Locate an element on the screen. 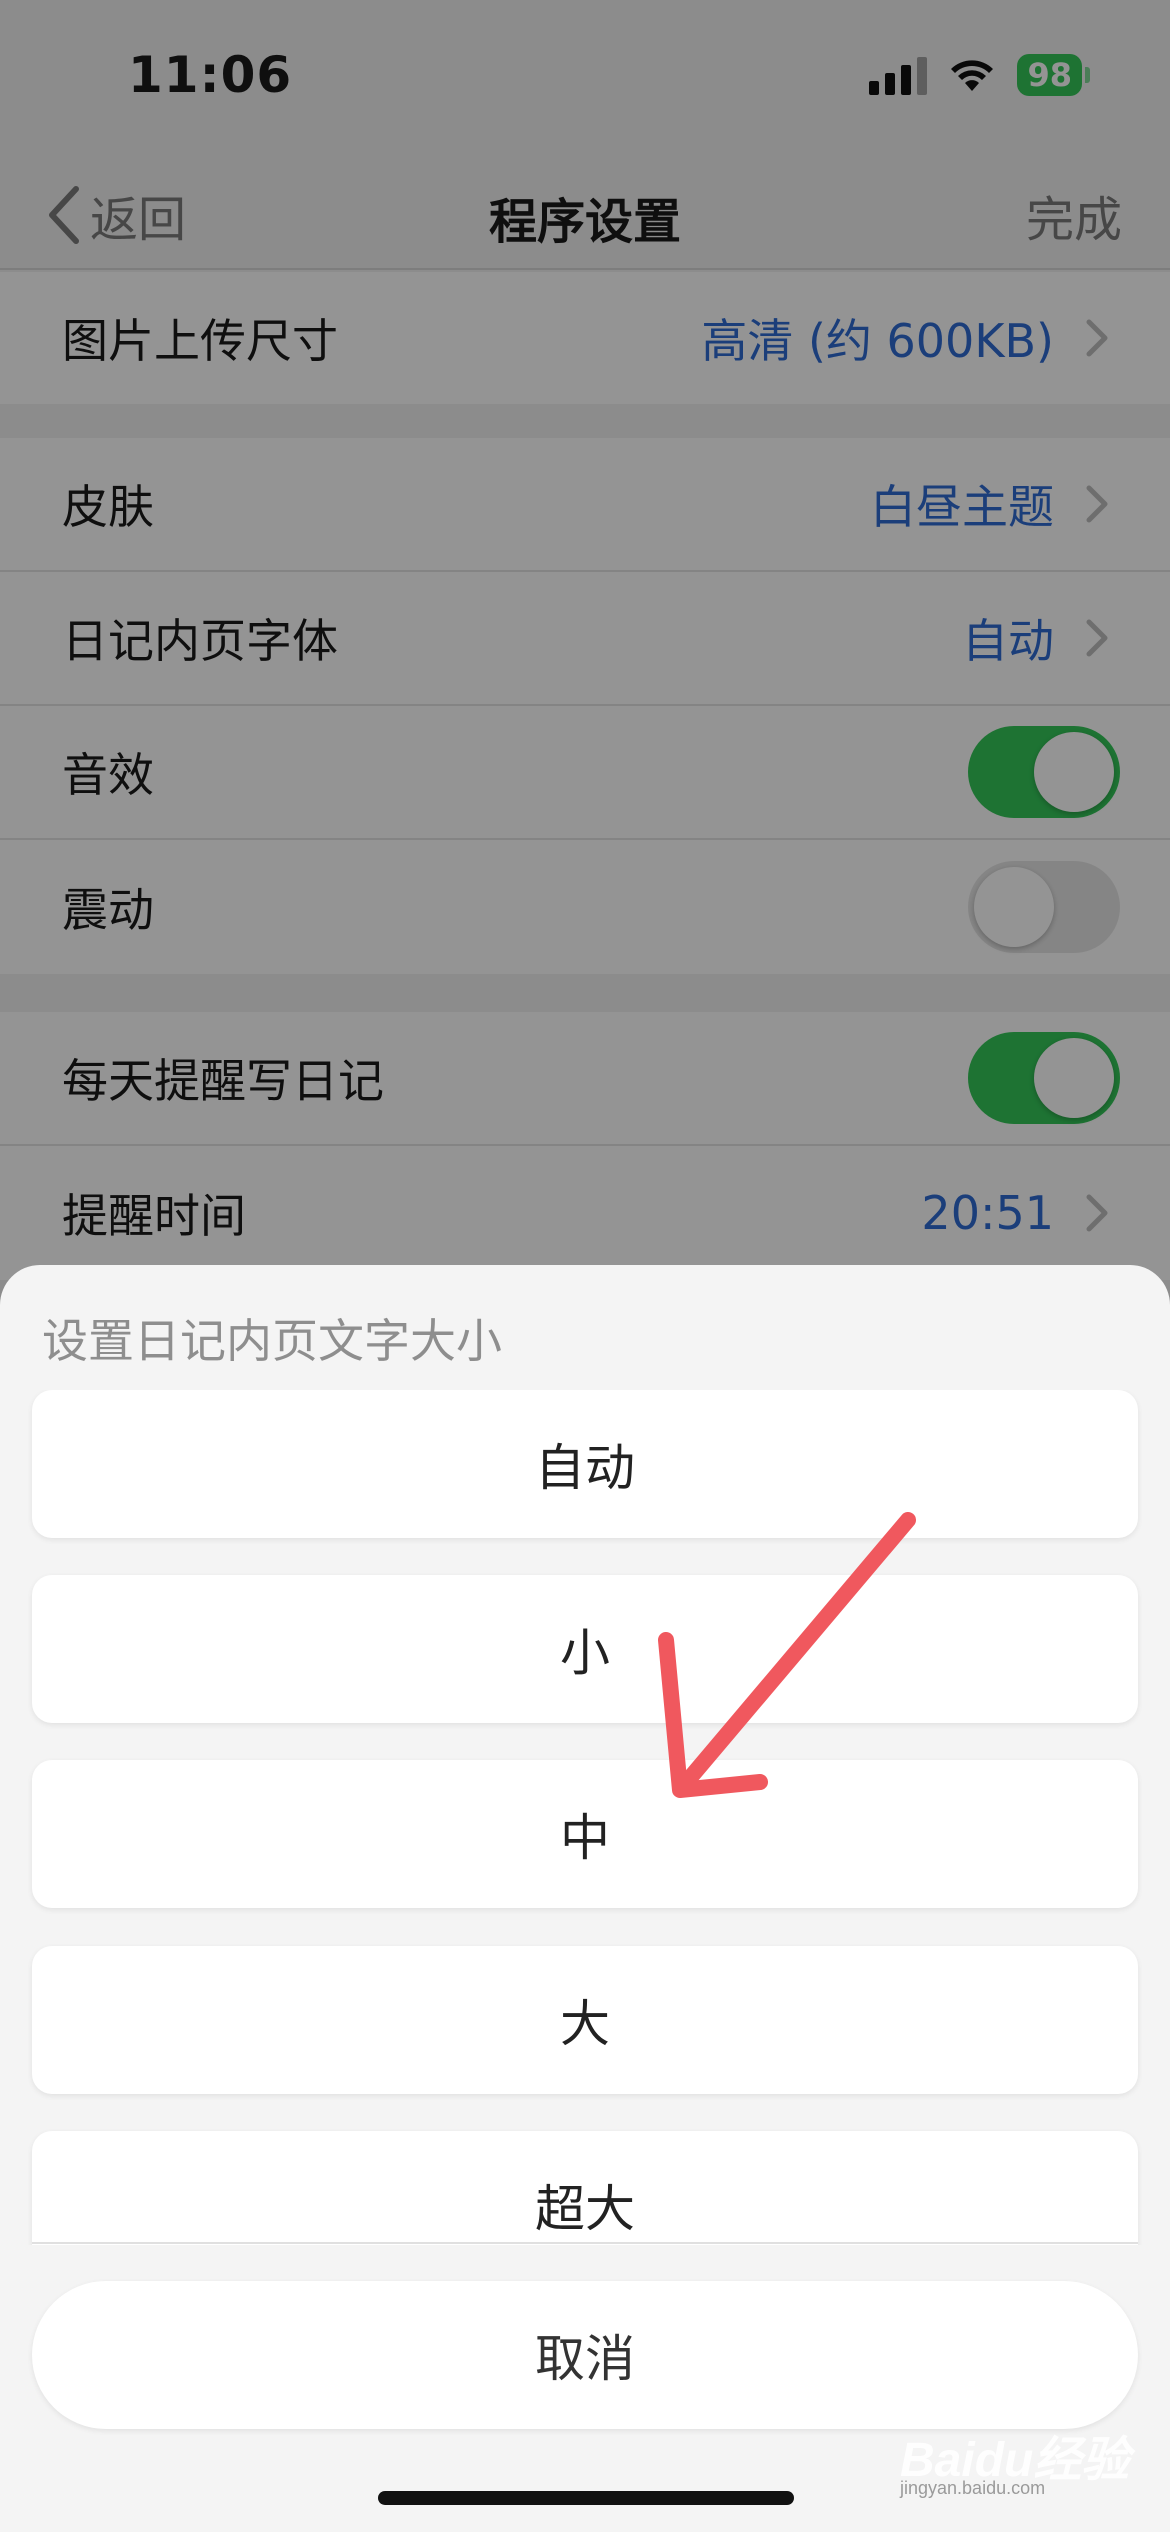 This screenshot has height=2532, width=1170. option-large: 大 is located at coordinates (585, 2020).